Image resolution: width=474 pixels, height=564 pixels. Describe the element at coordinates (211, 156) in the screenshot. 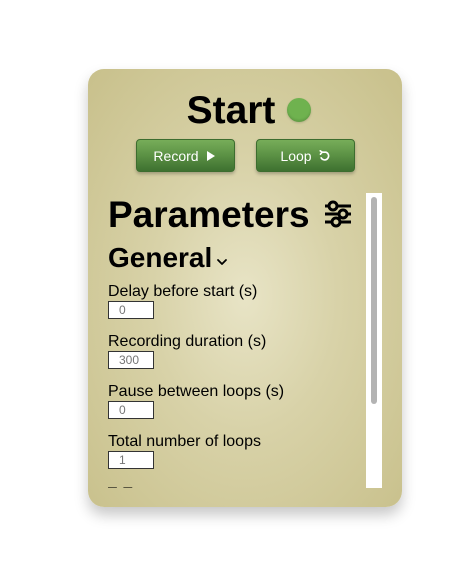

I see `play-icon` at that location.